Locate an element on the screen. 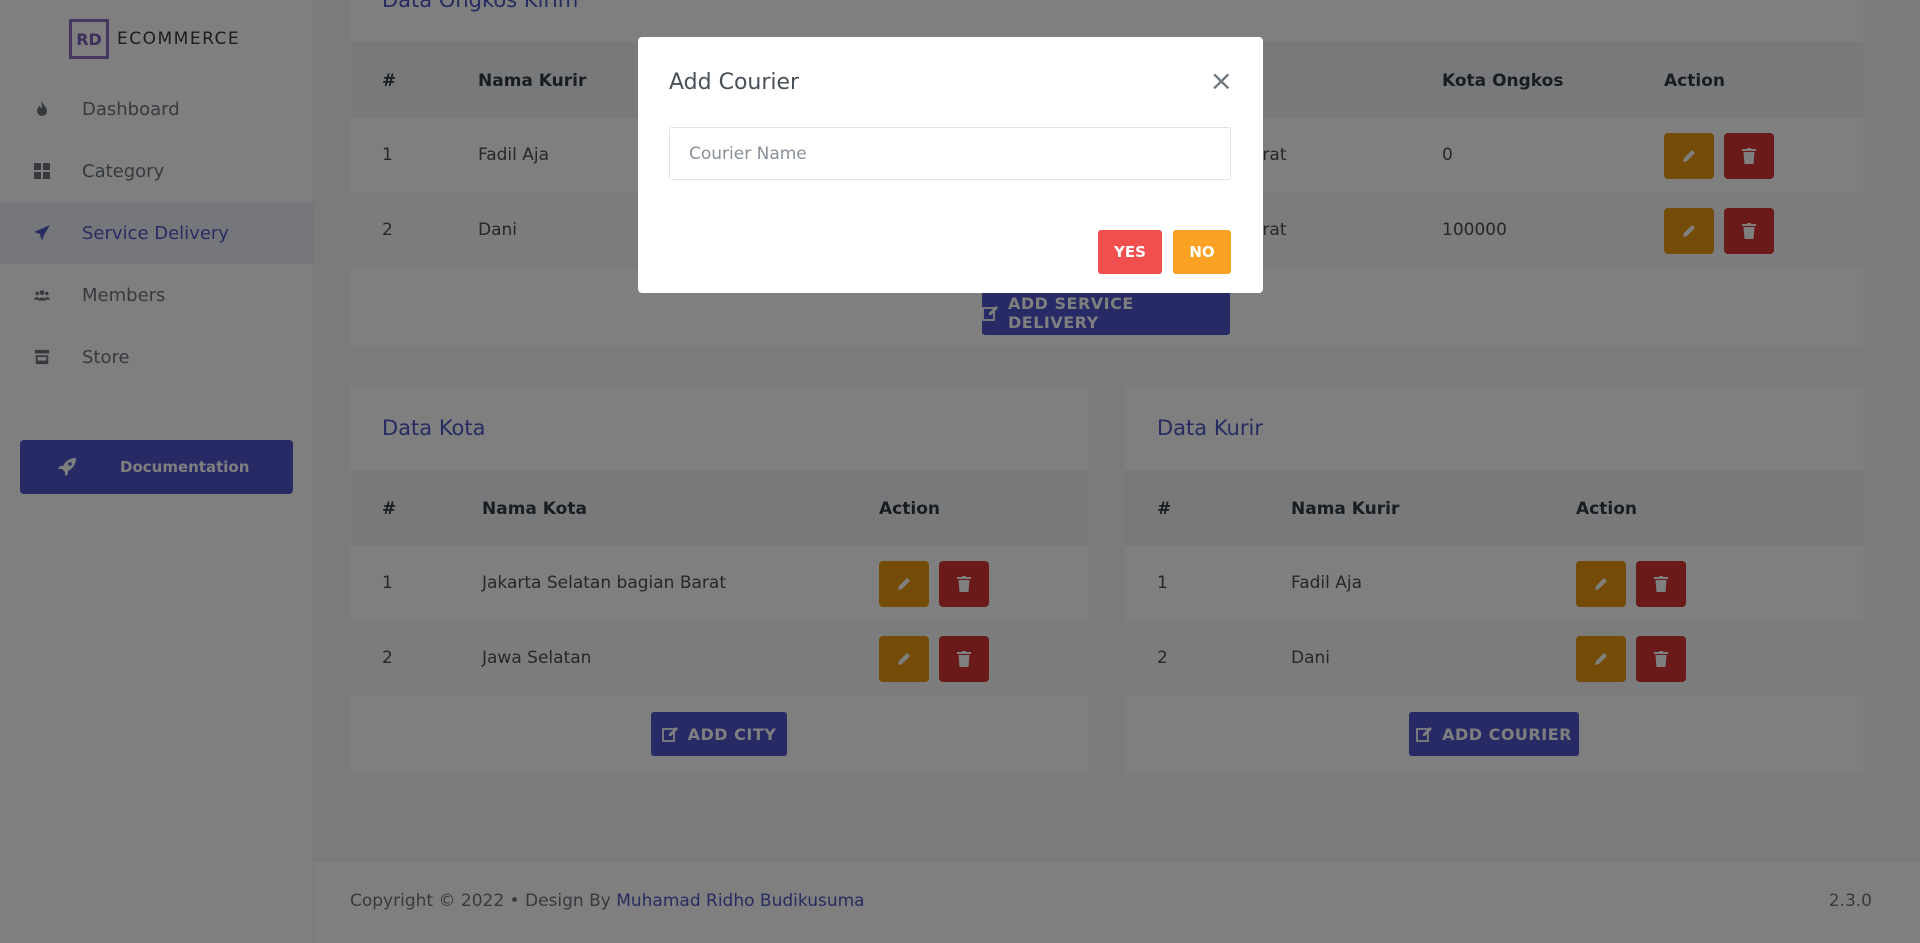  add-courier-modal: Add Courier × YES NO is located at coordinates (950, 165).